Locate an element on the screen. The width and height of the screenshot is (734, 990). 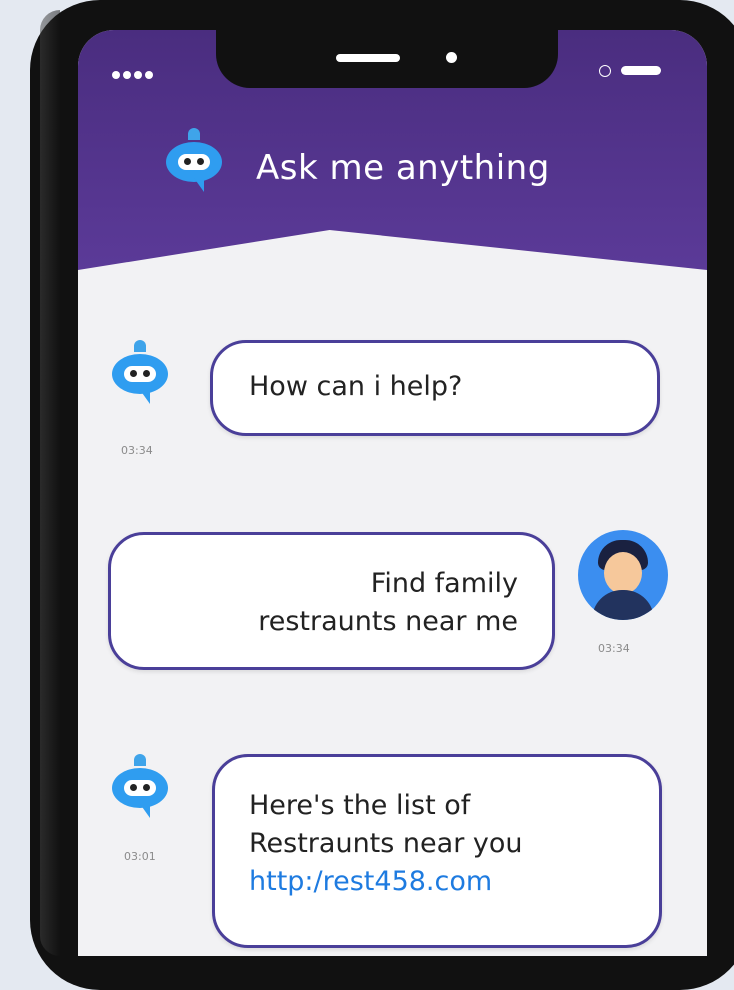
phone-notch is located at coordinates (387, 59).